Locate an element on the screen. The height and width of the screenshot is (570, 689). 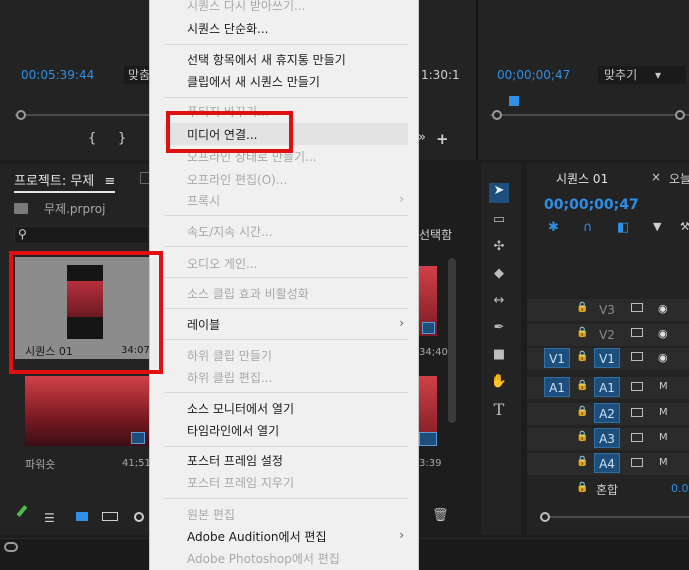
menu-item-open-in-timeline: 타임라인에서 열기 is located at coordinates (233, 430).